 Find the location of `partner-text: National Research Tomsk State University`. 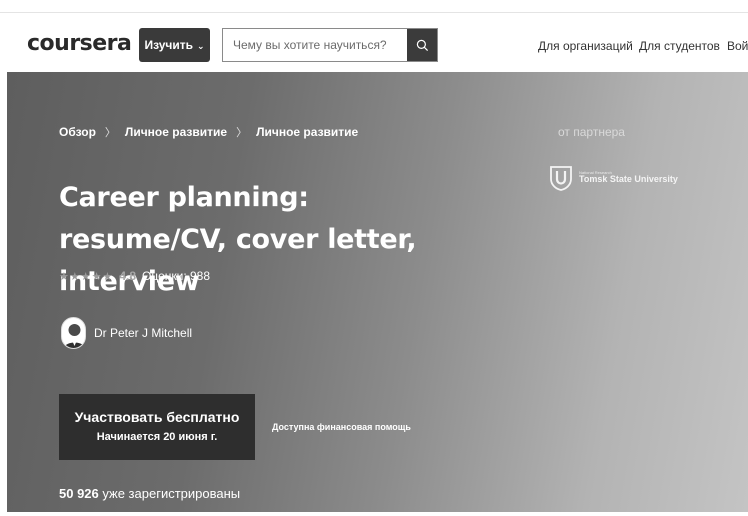

partner-text: National Research Tomsk State University is located at coordinates (628, 177).